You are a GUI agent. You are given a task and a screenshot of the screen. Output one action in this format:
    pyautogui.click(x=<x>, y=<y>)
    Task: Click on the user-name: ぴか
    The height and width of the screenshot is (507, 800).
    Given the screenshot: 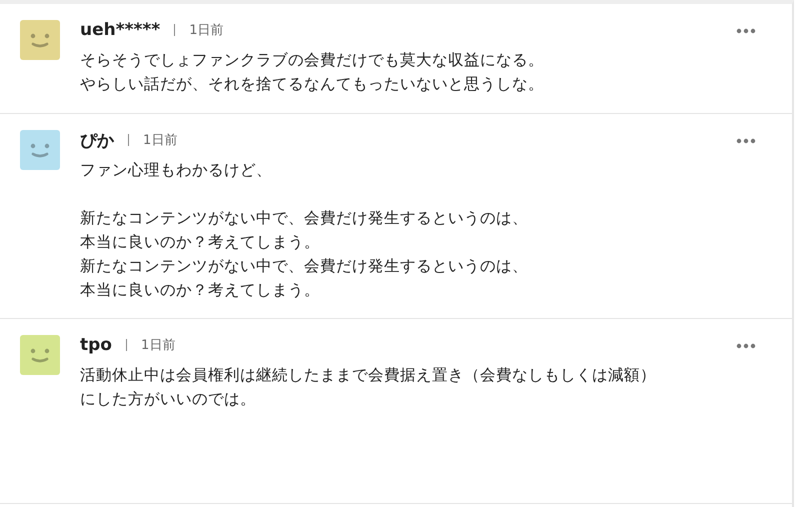 What is the action you would take?
    pyautogui.click(x=97, y=140)
    